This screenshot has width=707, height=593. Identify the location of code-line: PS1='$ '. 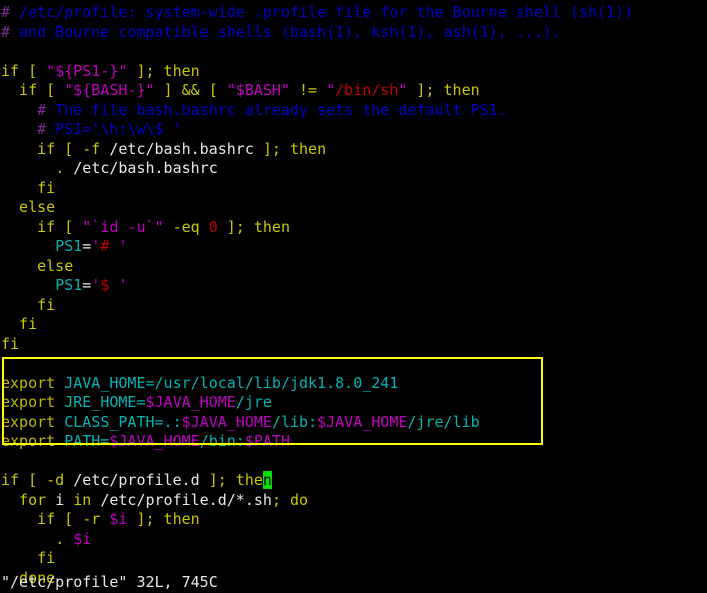
(354, 286).